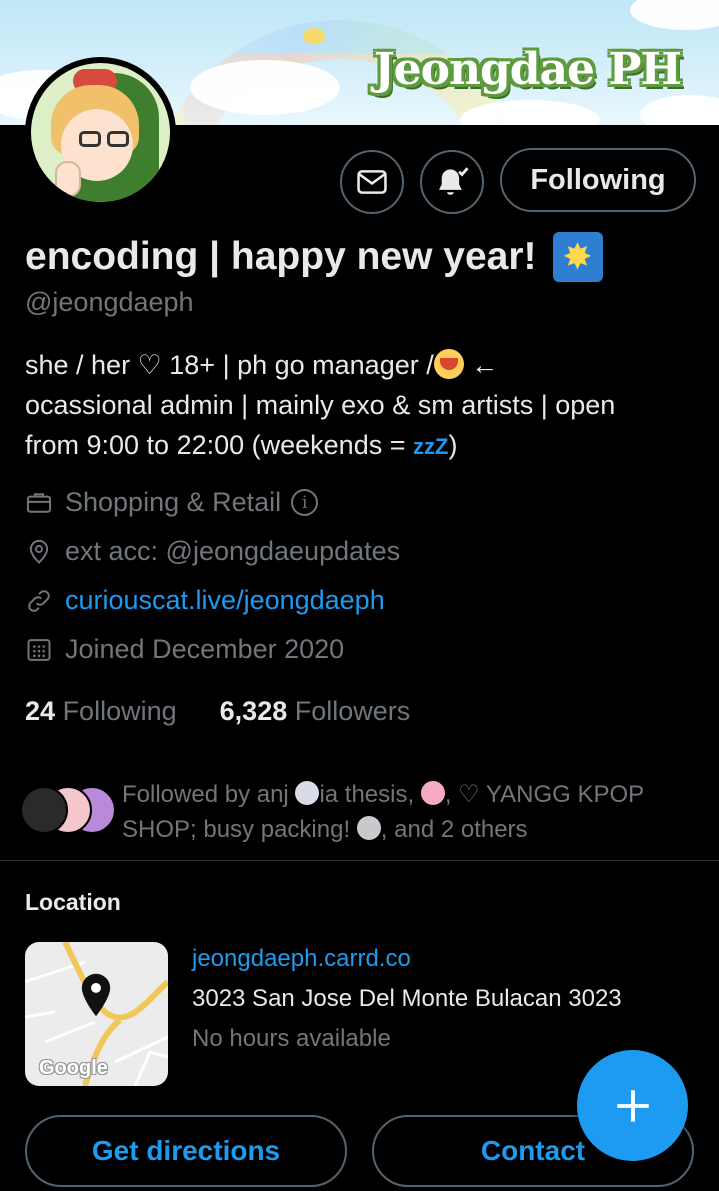  Describe the element at coordinates (291, 1038) in the screenshot. I see `location-hours: No hours available` at that location.